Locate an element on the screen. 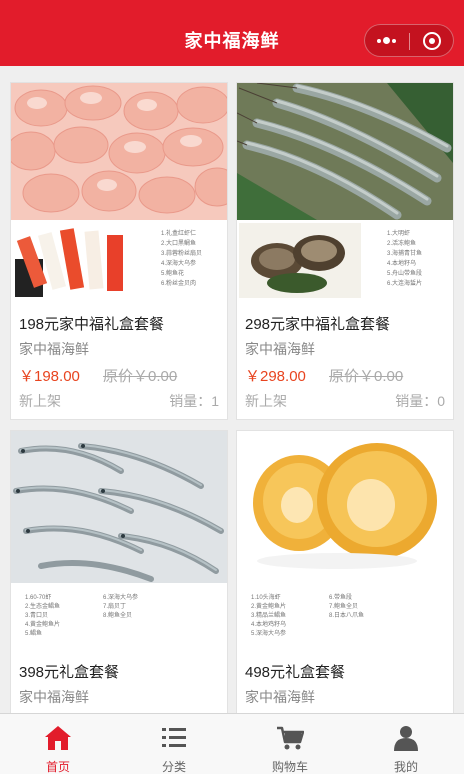 The width and height of the screenshot is (464, 774). product-price: ￥298.00 is located at coordinates (275, 376).